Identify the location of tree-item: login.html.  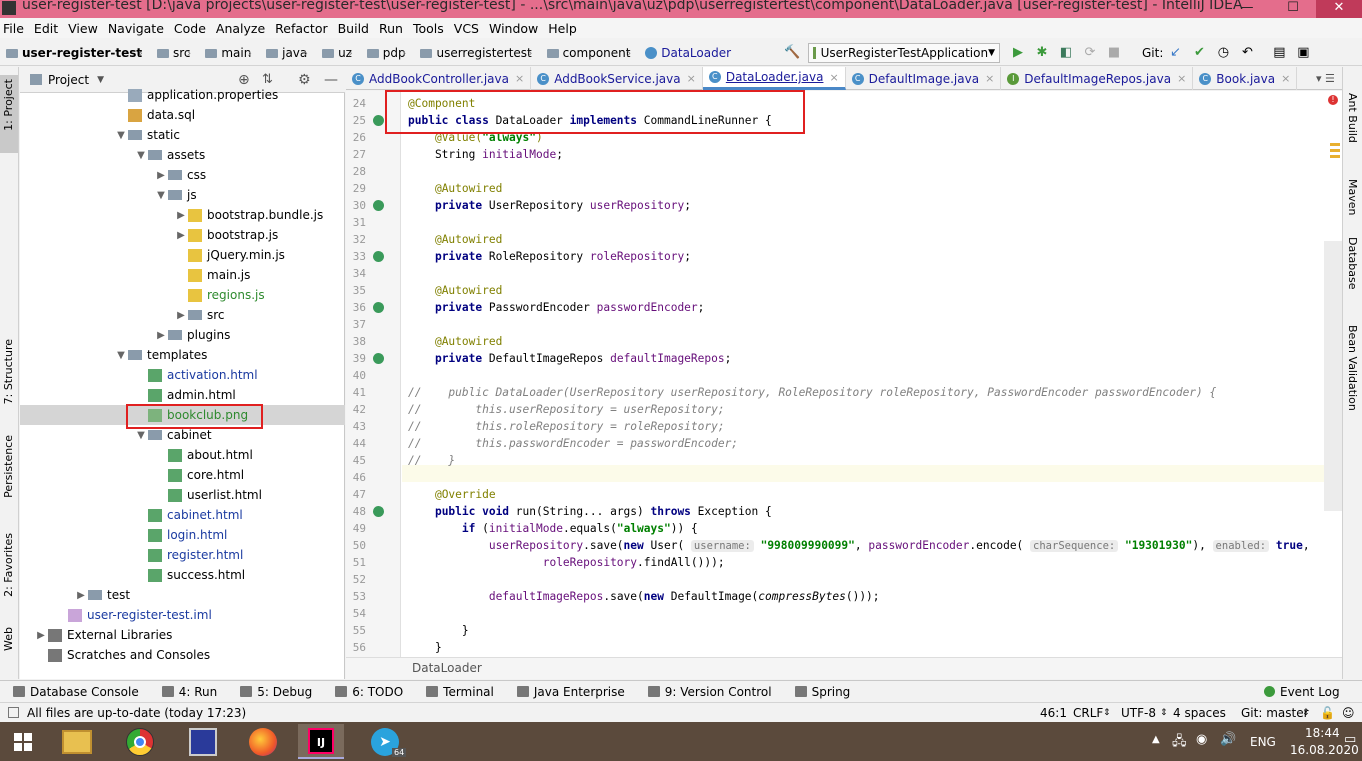
(182, 535).